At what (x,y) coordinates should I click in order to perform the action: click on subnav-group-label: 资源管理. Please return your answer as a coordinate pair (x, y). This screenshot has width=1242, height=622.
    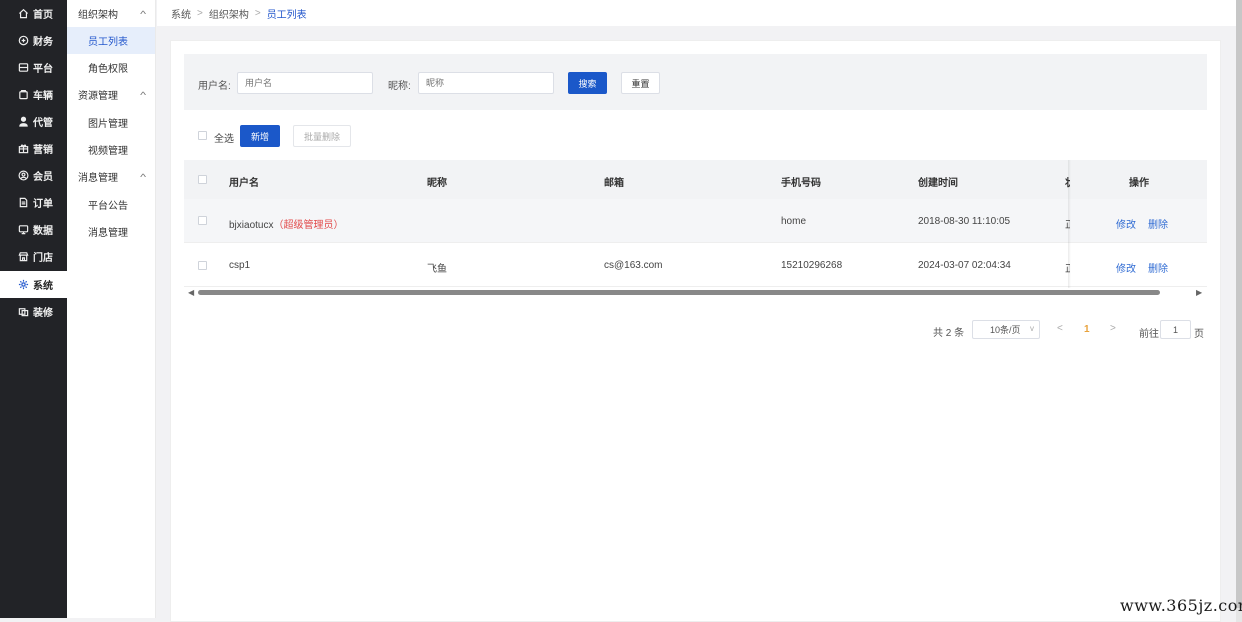
    Looking at the image, I should click on (98, 96).